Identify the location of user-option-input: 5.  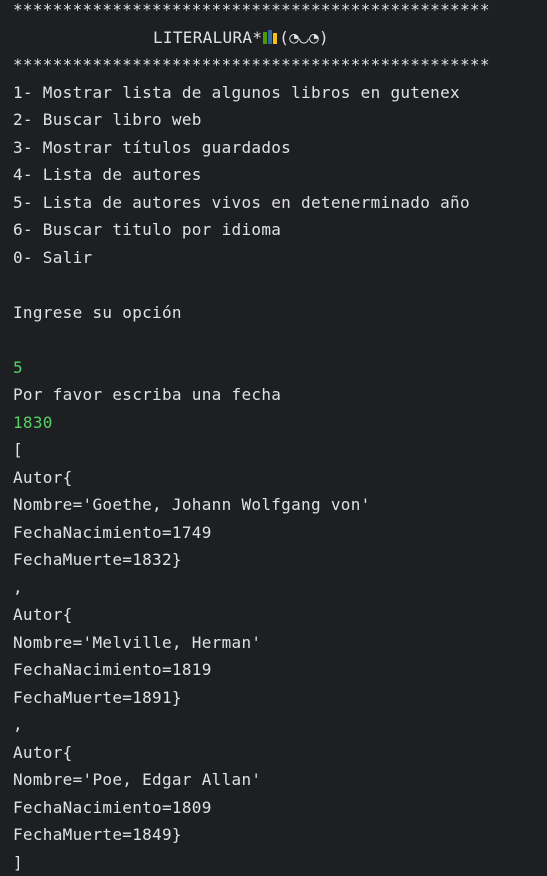
(278, 368).